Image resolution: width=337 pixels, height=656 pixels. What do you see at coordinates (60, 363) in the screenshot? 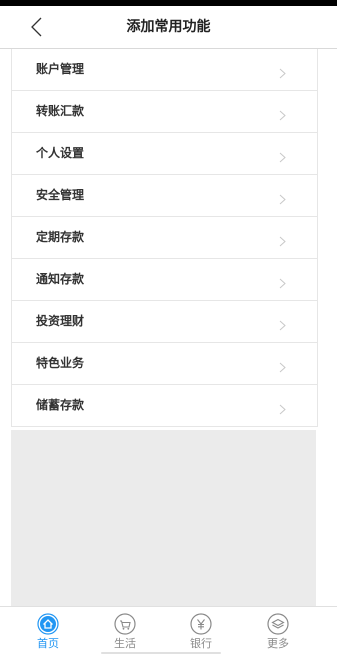
I see `menu-item-label: 特色业务` at bounding box center [60, 363].